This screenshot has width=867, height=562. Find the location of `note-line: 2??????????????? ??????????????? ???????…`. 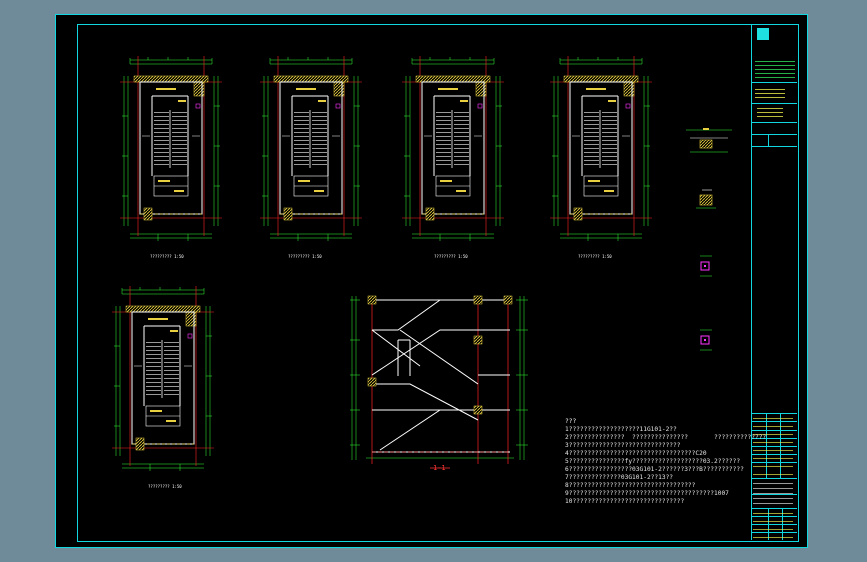

note-line: 2??????????????? ??????????????? ???????… is located at coordinates (666, 438).